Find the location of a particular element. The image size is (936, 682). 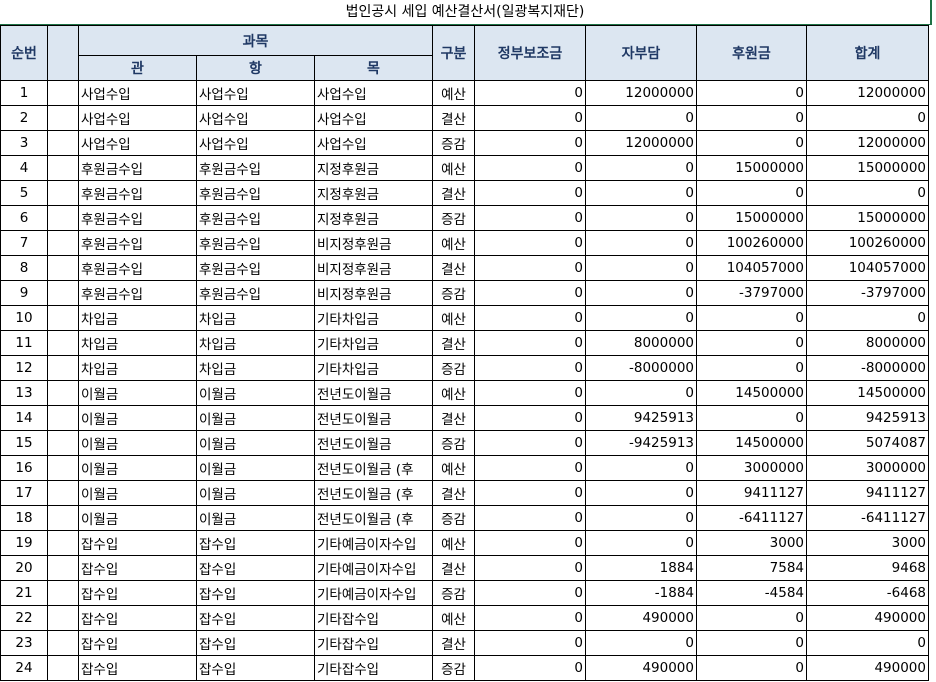

cell-seq: 12 is located at coordinates (24, 368).